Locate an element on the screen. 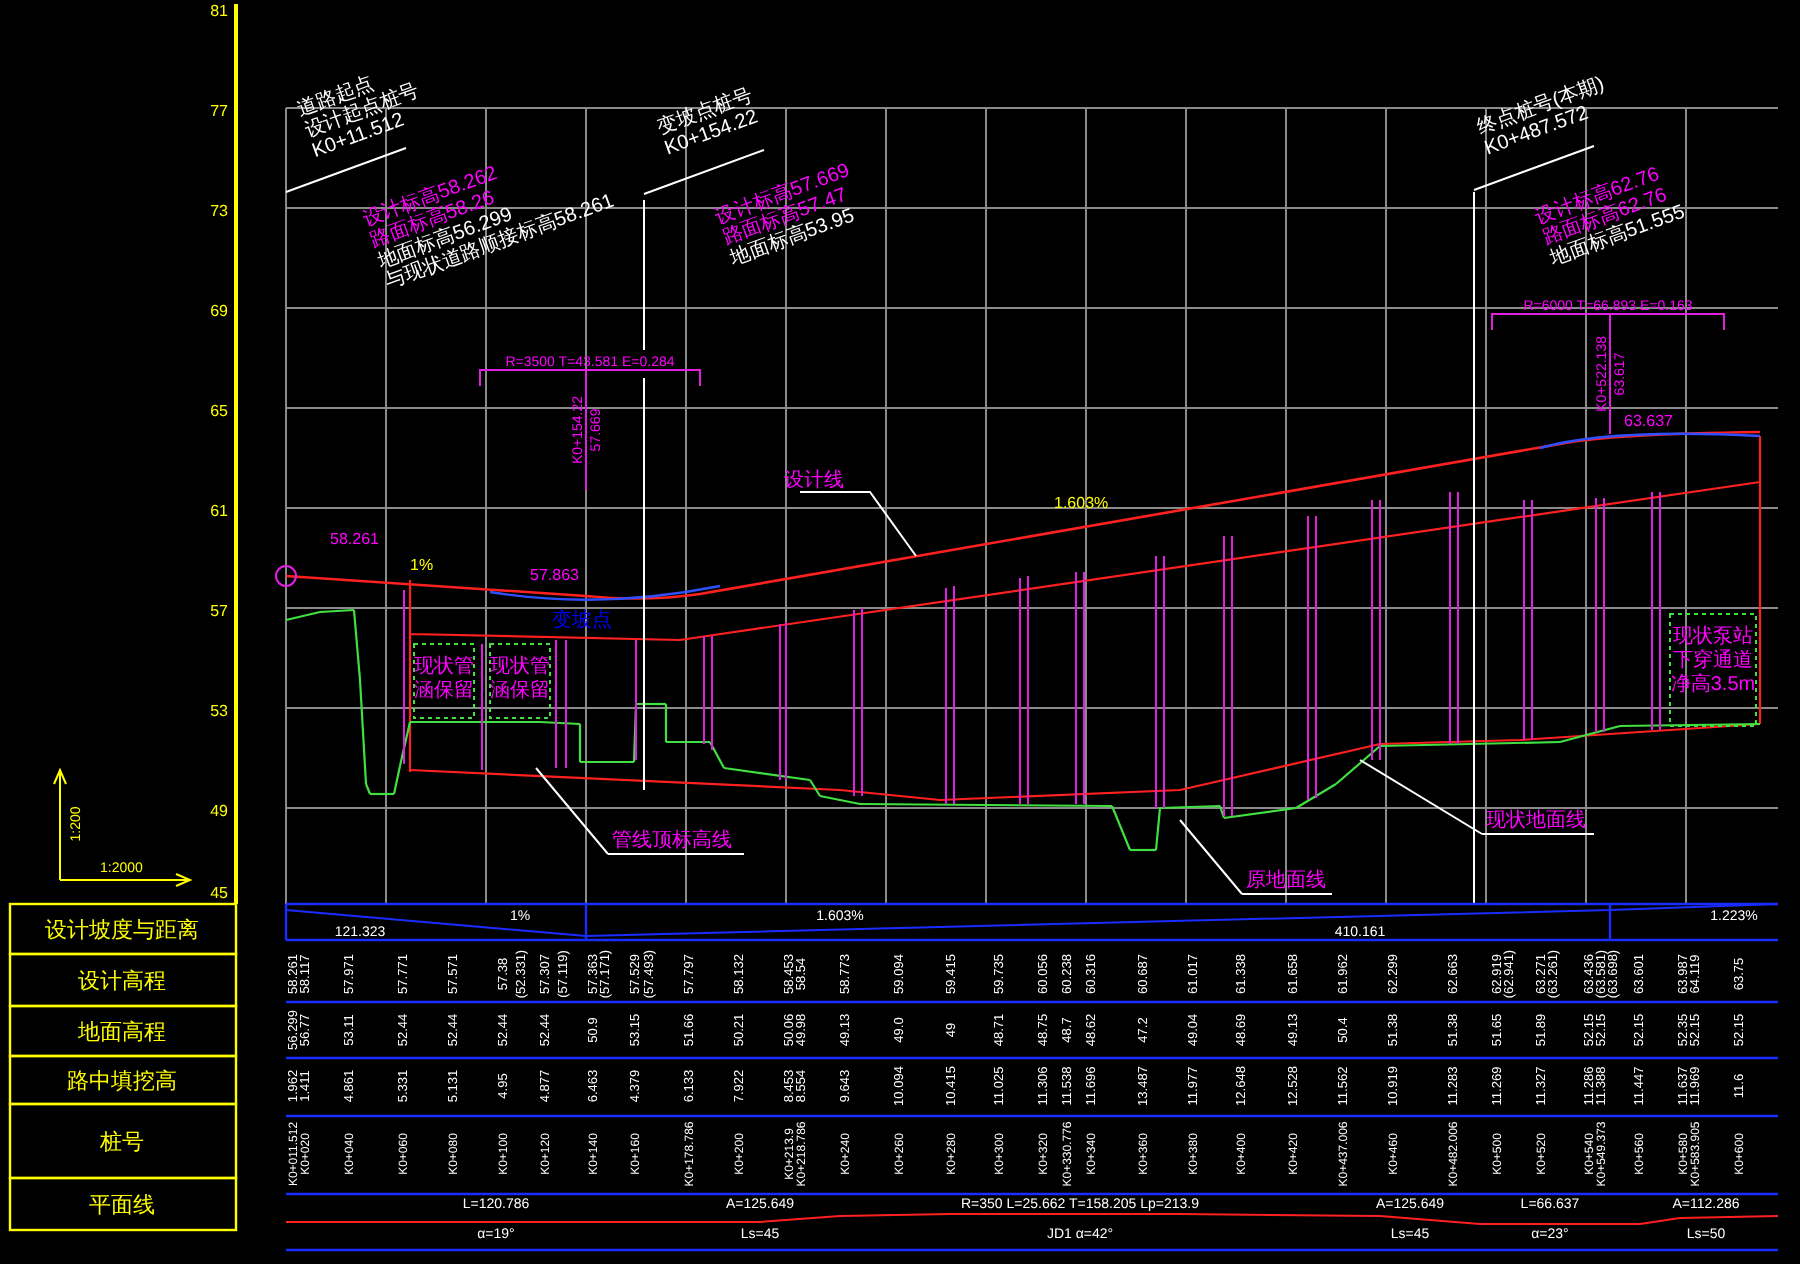 Image resolution: width=1800 pixels, height=1264 pixels. point-label: 变坡点 is located at coordinates (582, 621).